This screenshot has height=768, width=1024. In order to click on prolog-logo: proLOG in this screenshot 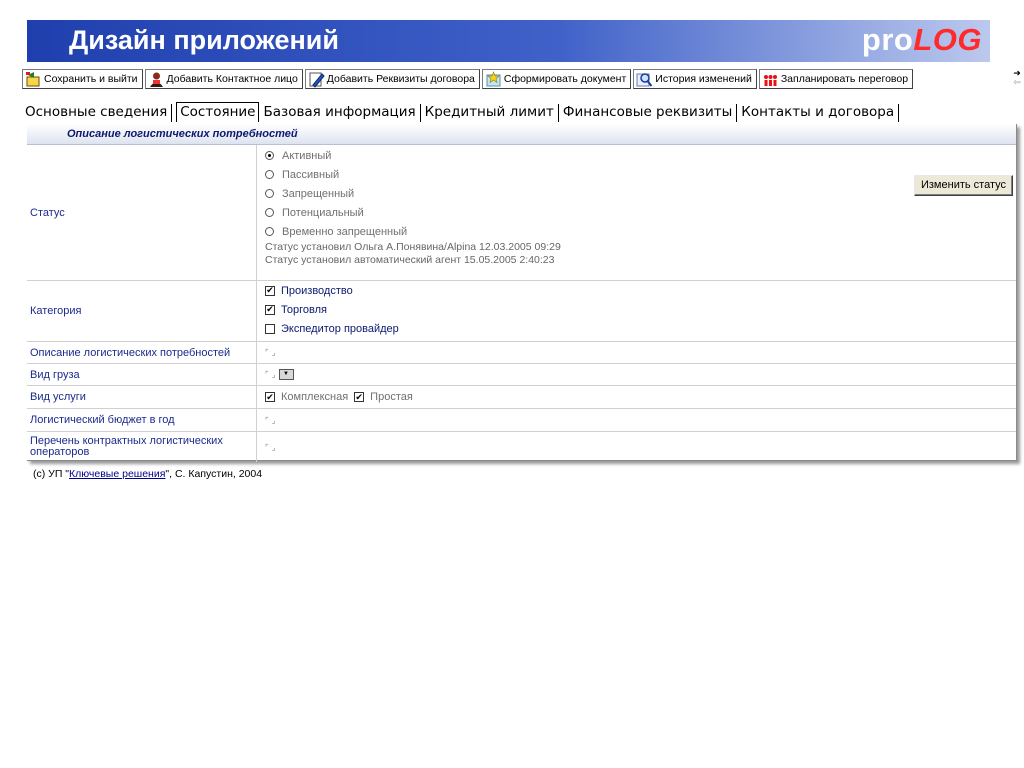, I will do `click(921, 39)`.